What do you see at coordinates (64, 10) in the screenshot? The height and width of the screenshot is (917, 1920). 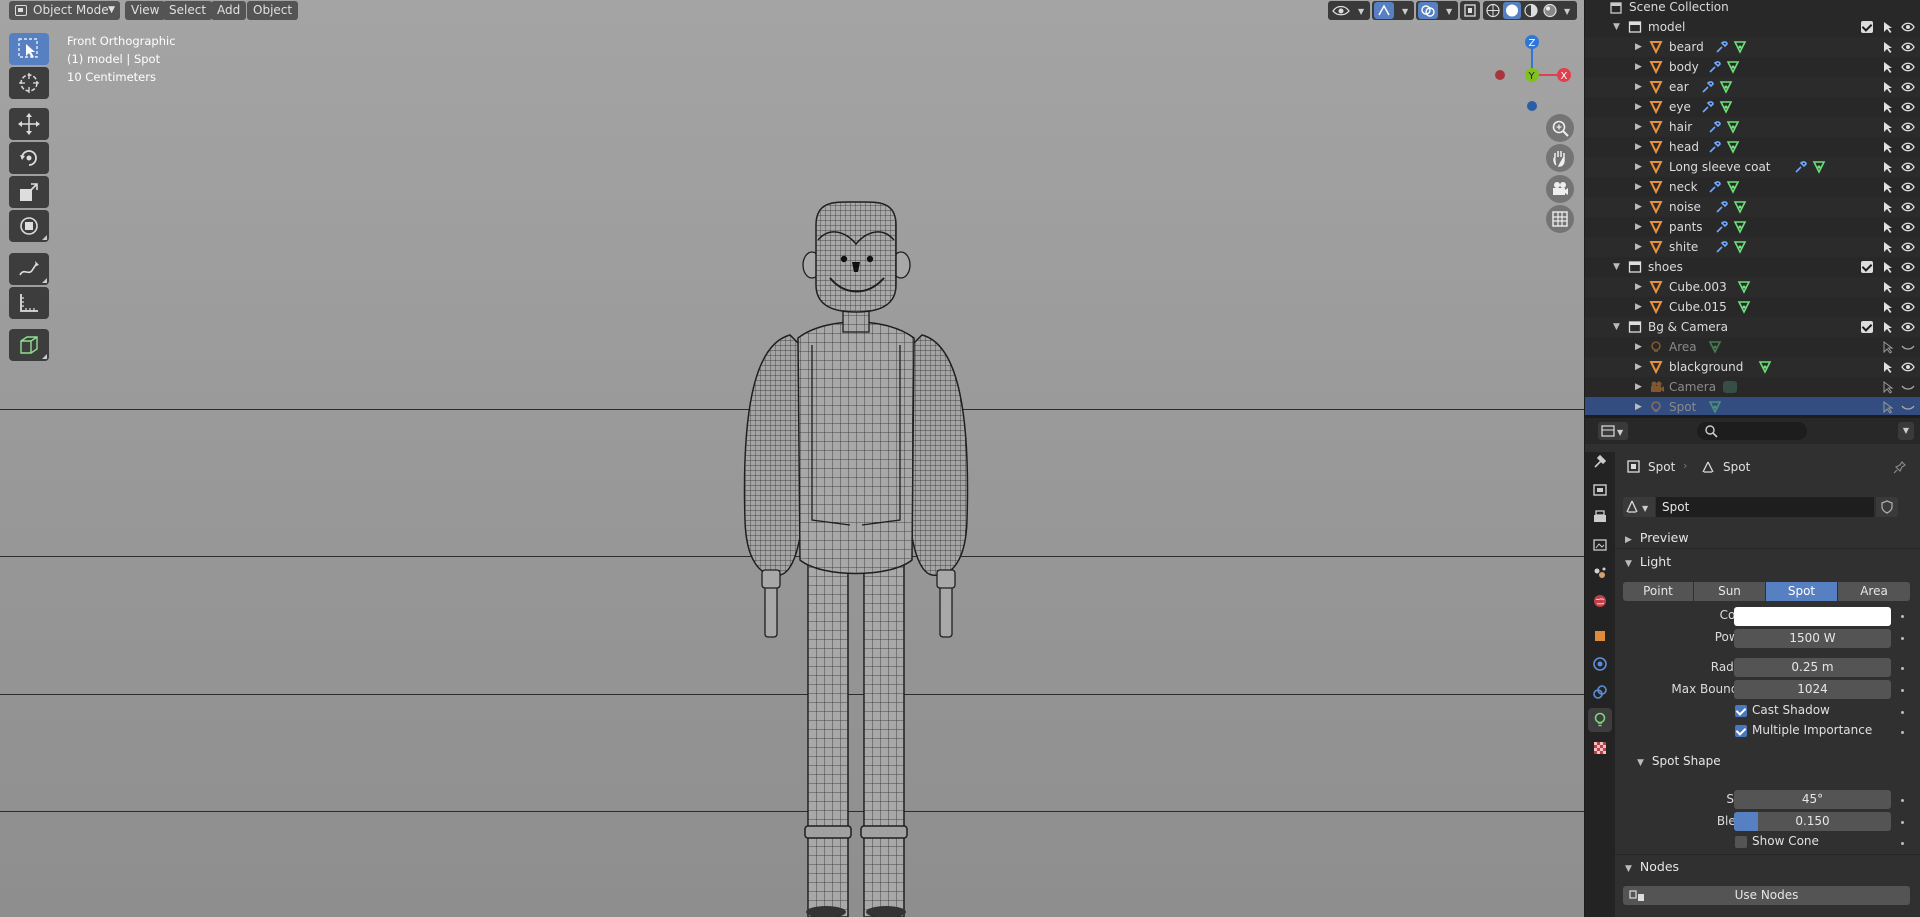 I see `mode-dropdown: Object Mode ▼` at bounding box center [64, 10].